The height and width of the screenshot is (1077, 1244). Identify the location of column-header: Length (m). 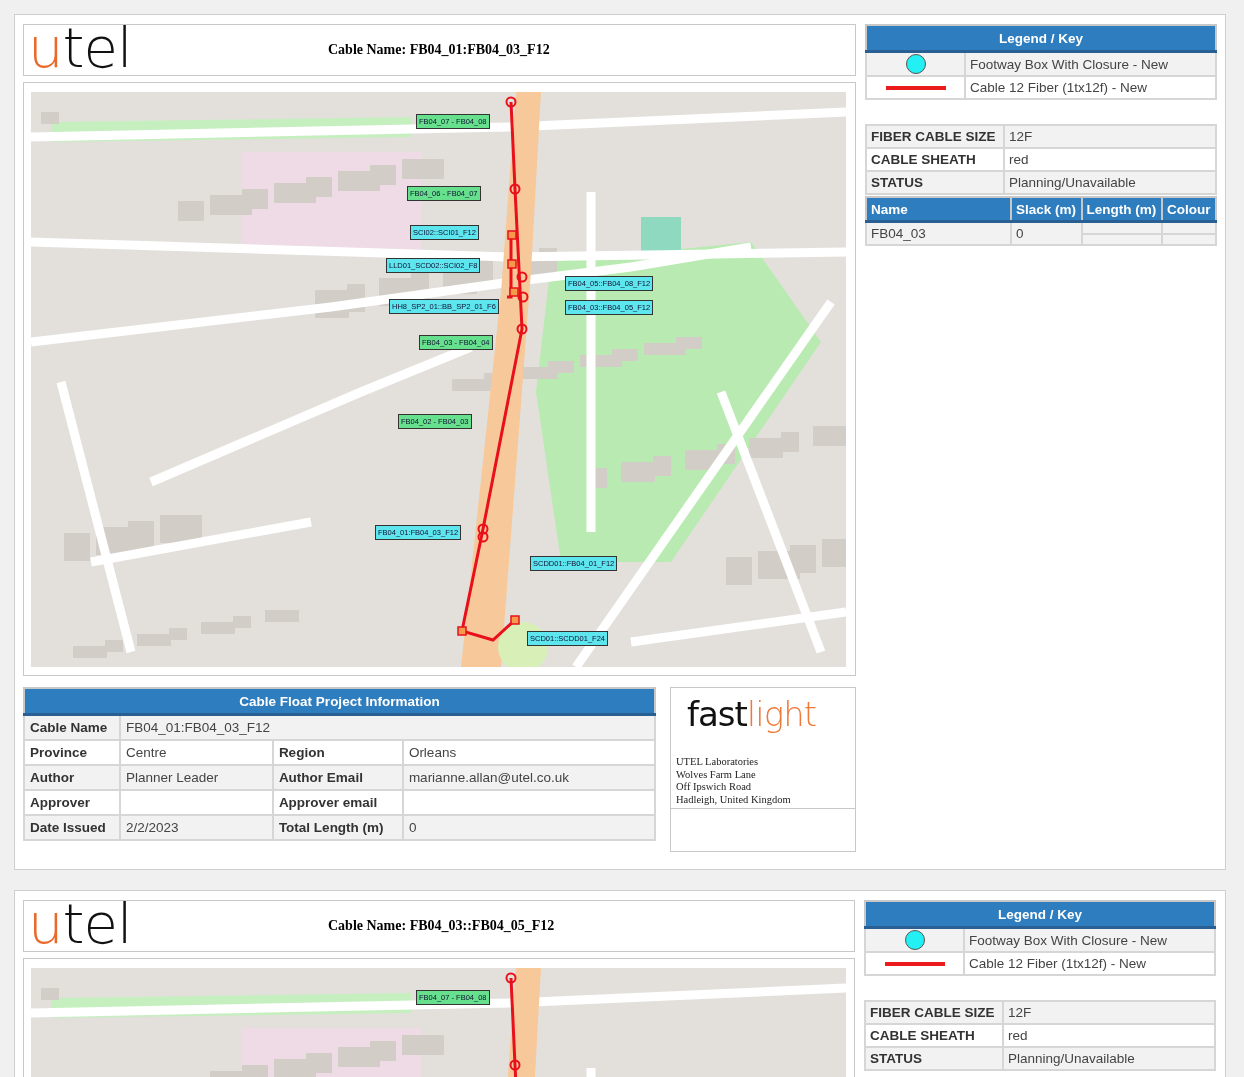
(1122, 209).